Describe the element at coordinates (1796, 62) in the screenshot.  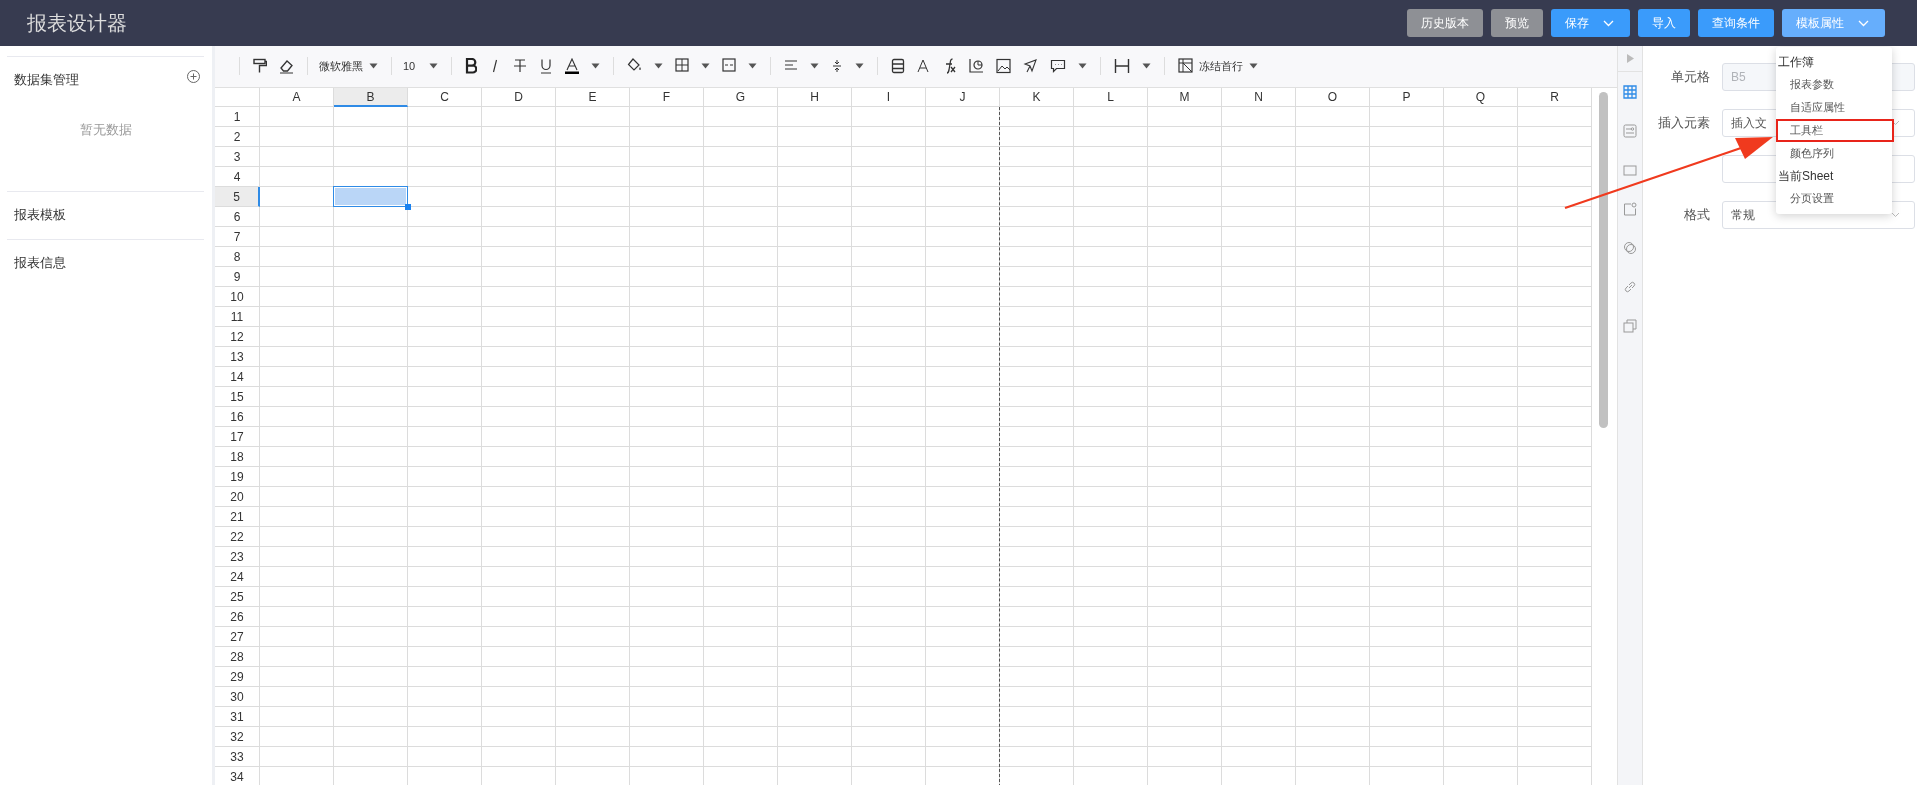
I see `menu-group-title: 工作簿` at that location.